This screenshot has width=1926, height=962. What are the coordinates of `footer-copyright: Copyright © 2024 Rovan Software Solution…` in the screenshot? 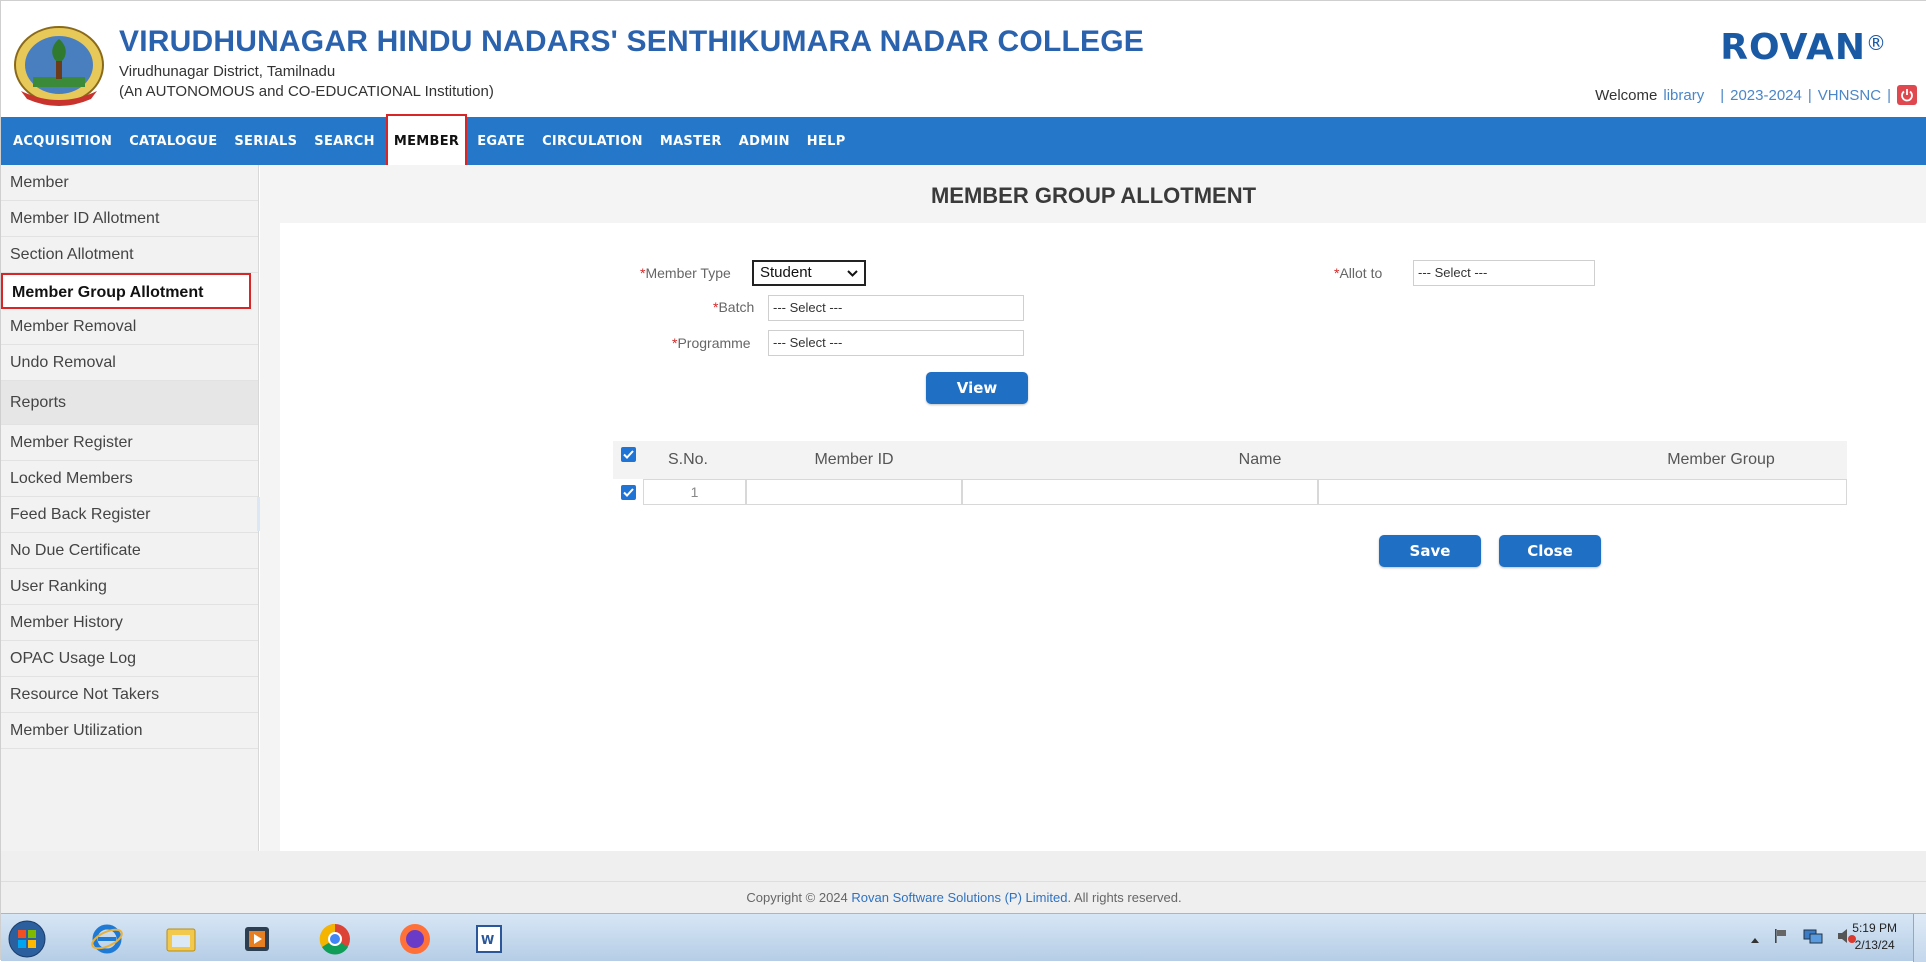 It's located at (963, 897).